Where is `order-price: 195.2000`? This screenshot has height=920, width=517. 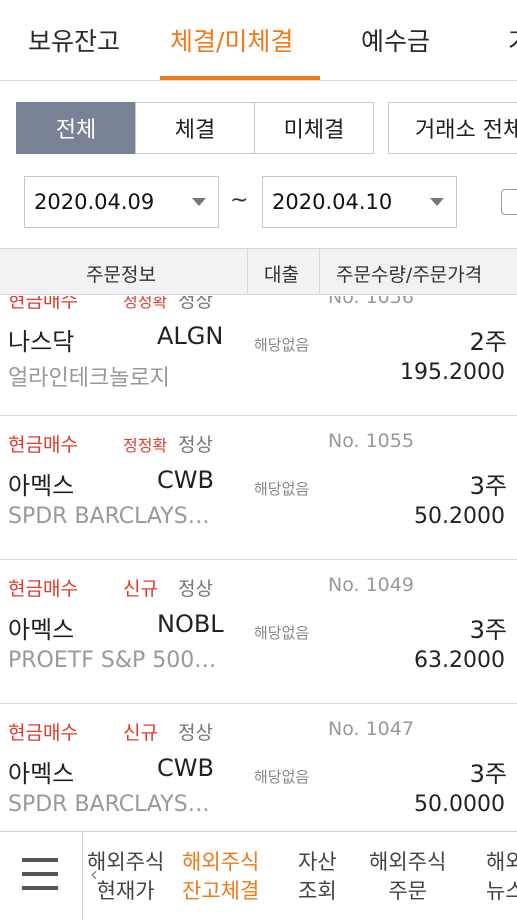
order-price: 195.2000 is located at coordinates (452, 372).